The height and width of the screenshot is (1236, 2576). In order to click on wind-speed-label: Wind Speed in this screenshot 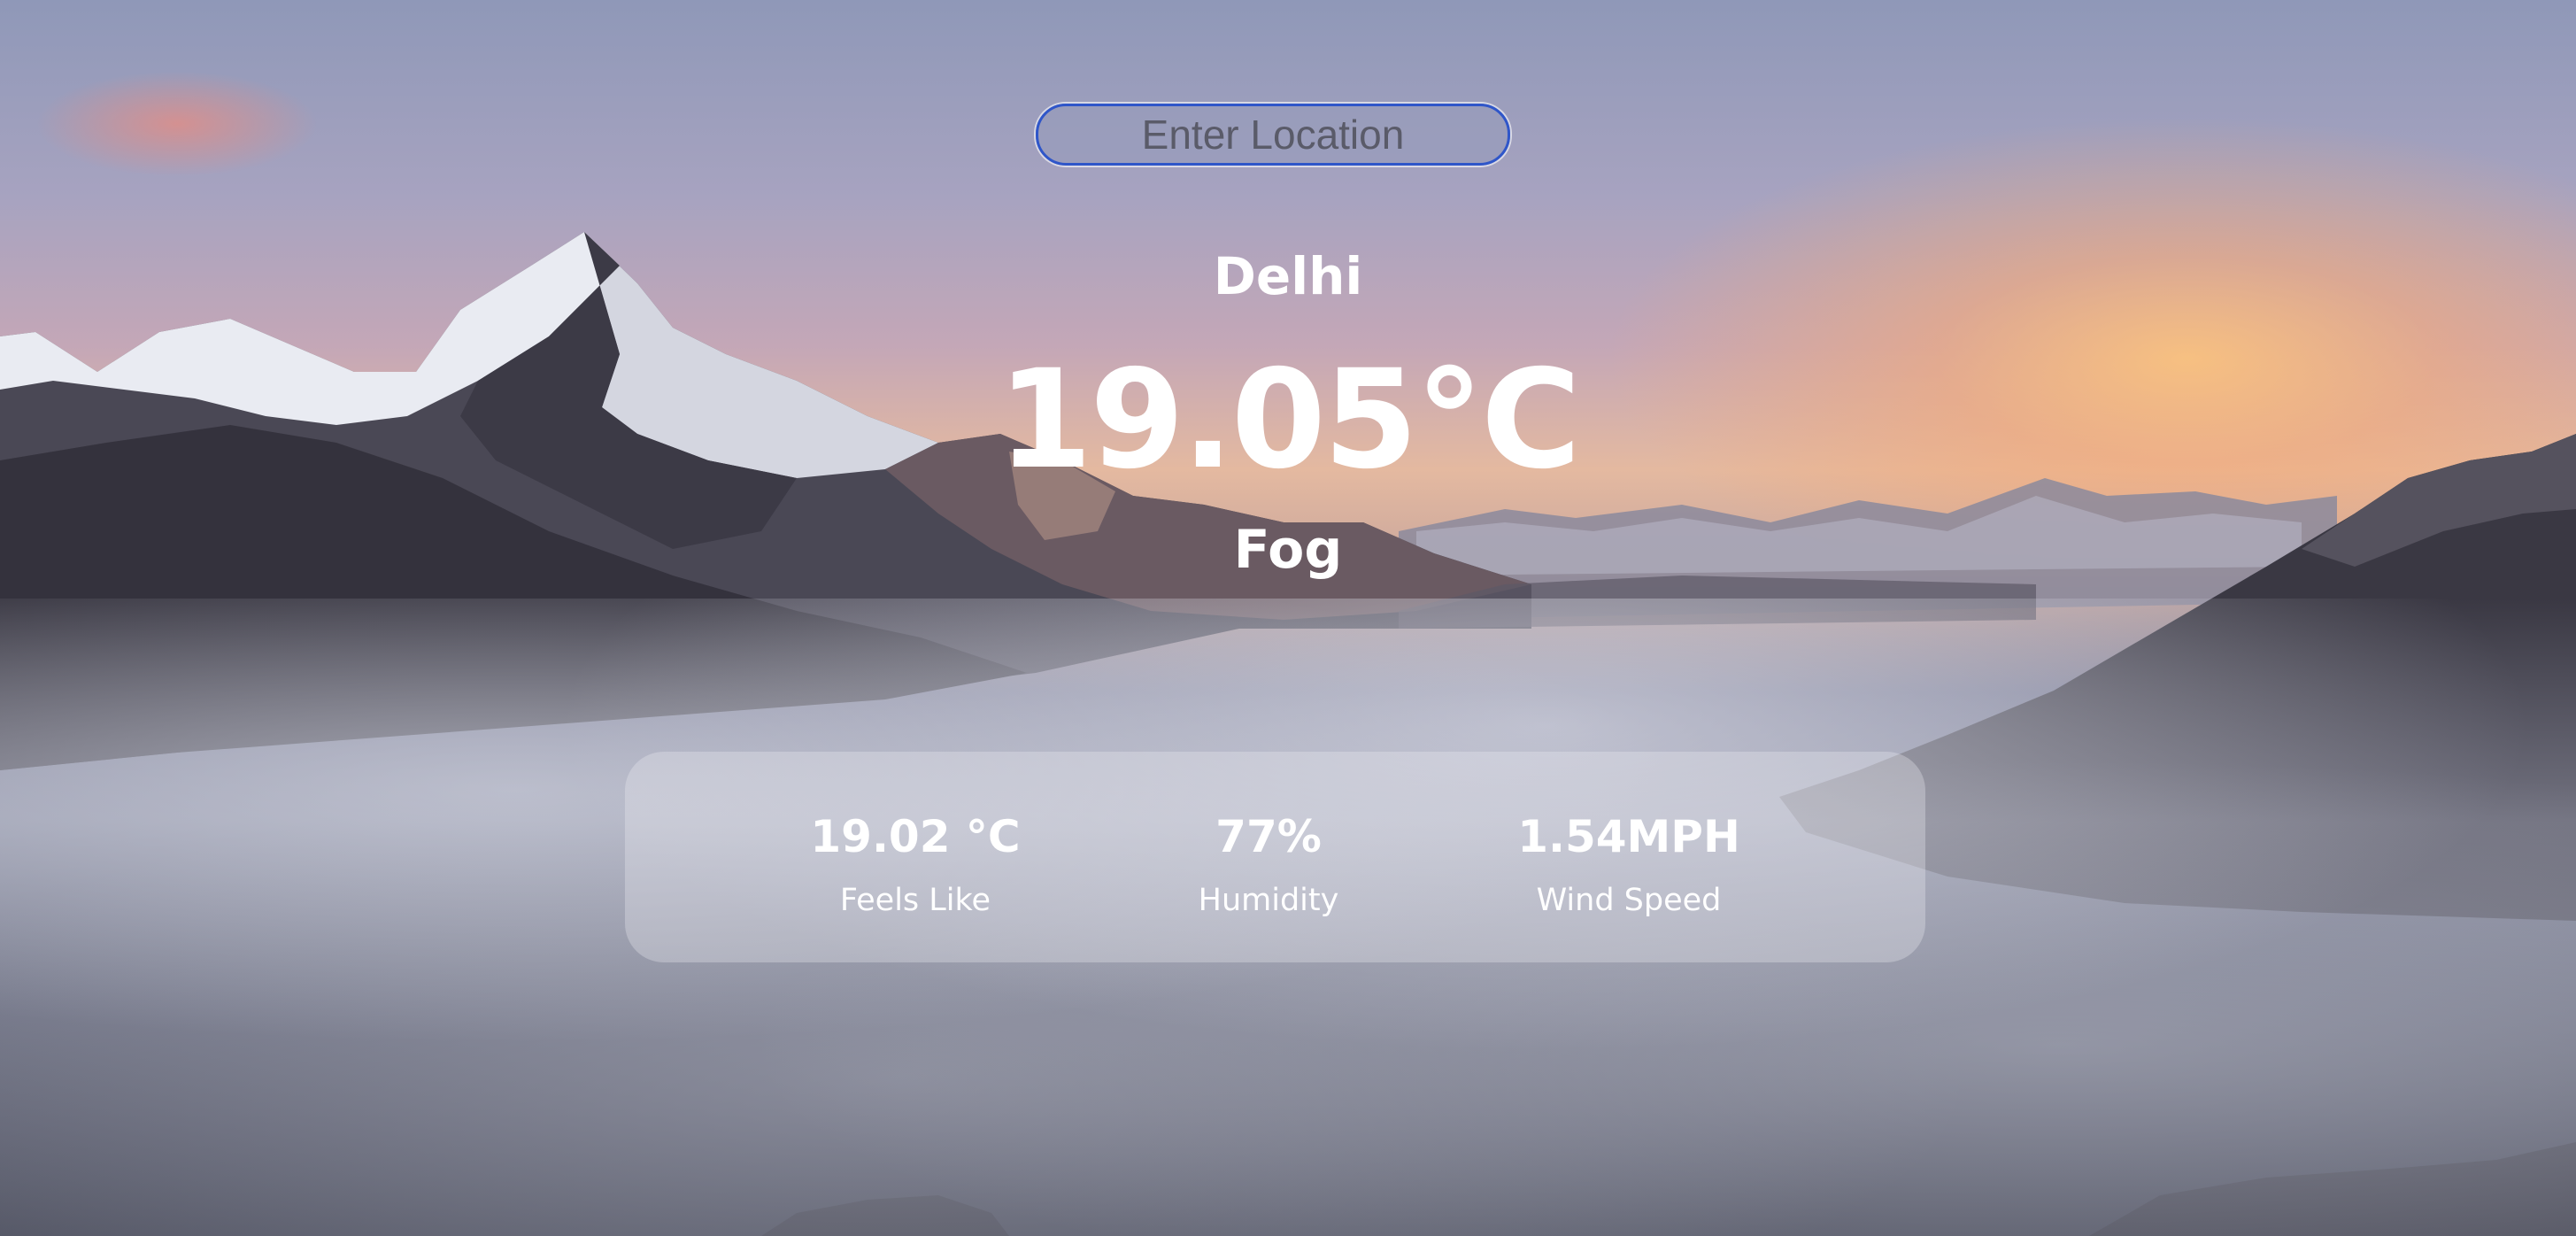, I will do `click(1629, 900)`.